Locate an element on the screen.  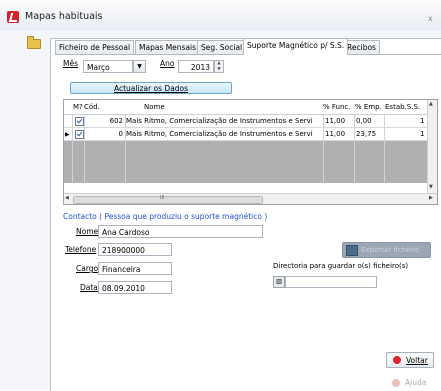
folder-icon is located at coordinates (34, 42).